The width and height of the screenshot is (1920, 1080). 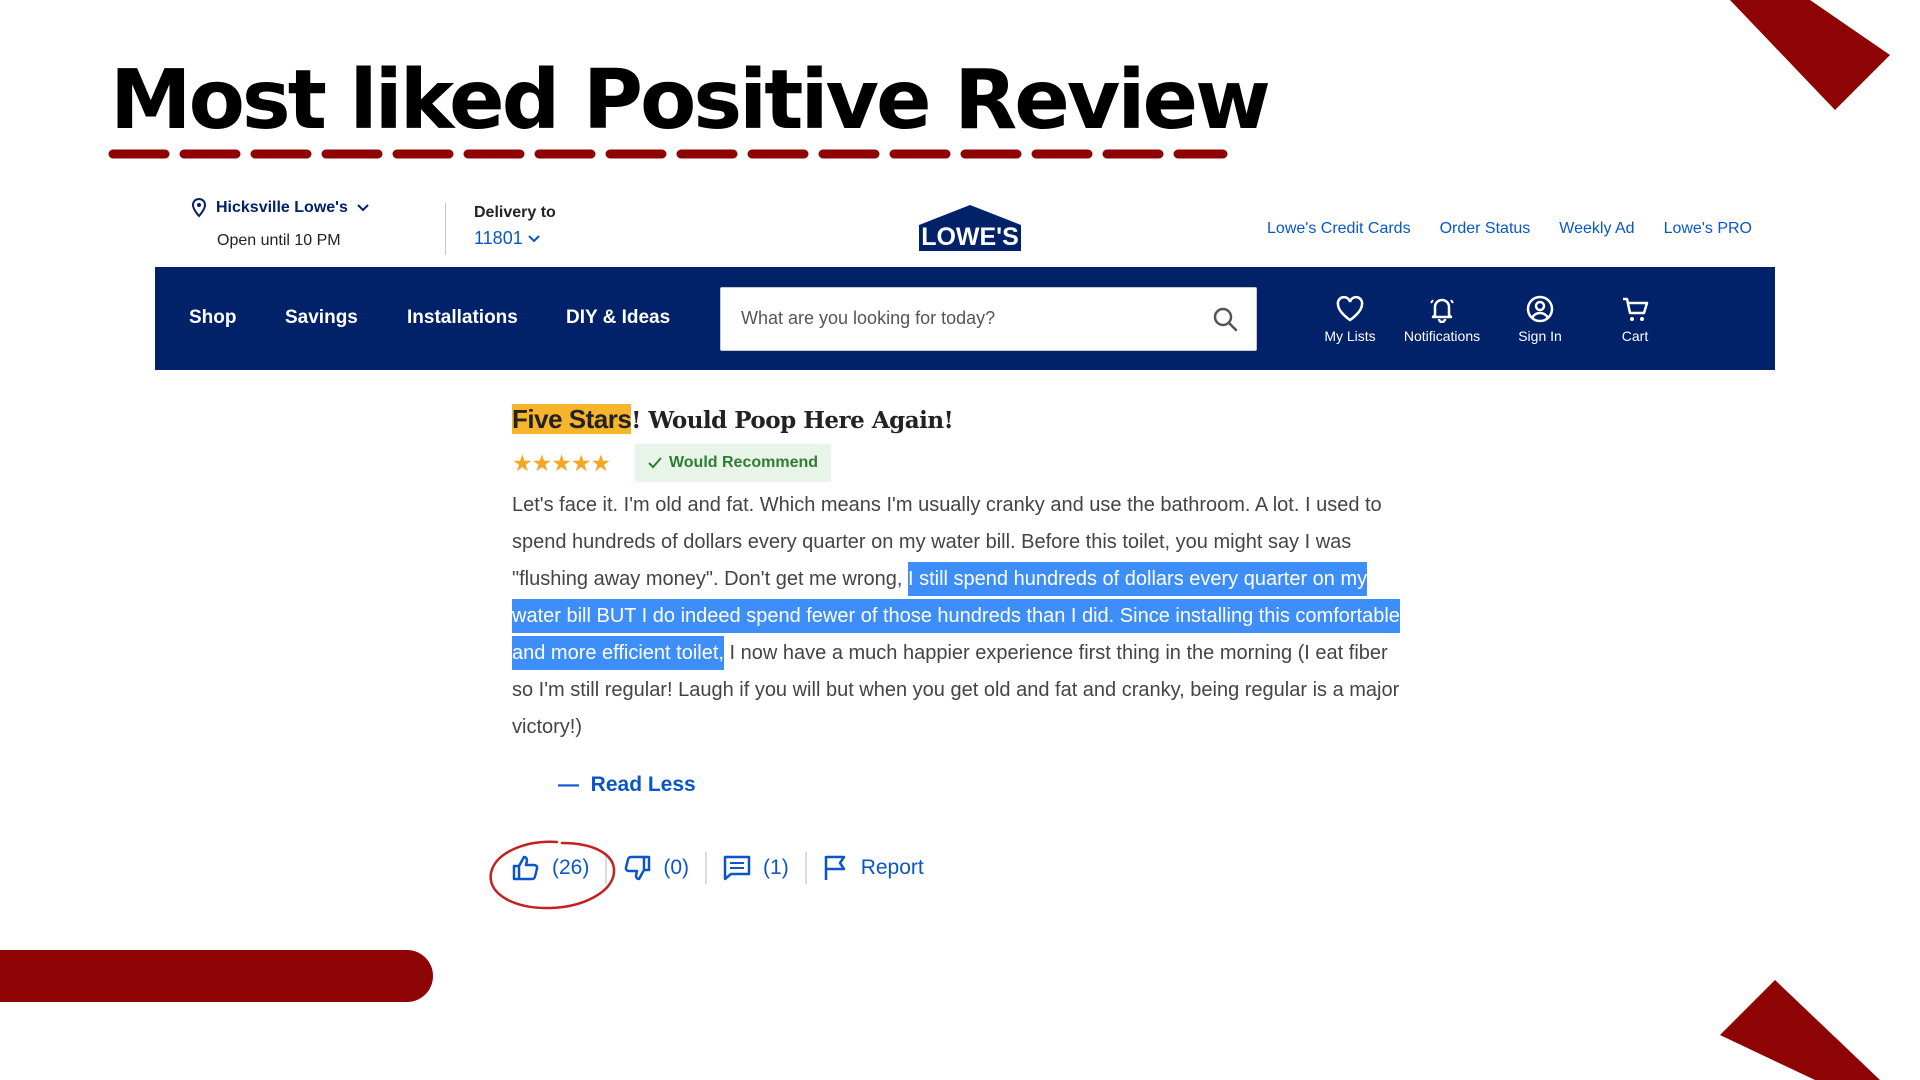 What do you see at coordinates (498, 238) in the screenshot?
I see `delivery-zip: 11801` at bounding box center [498, 238].